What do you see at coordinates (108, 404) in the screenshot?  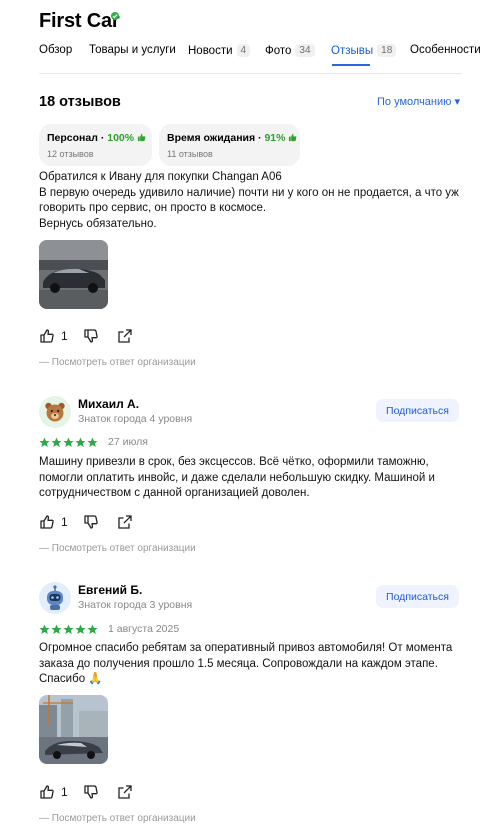 I see `author-name: Михаил А.` at bounding box center [108, 404].